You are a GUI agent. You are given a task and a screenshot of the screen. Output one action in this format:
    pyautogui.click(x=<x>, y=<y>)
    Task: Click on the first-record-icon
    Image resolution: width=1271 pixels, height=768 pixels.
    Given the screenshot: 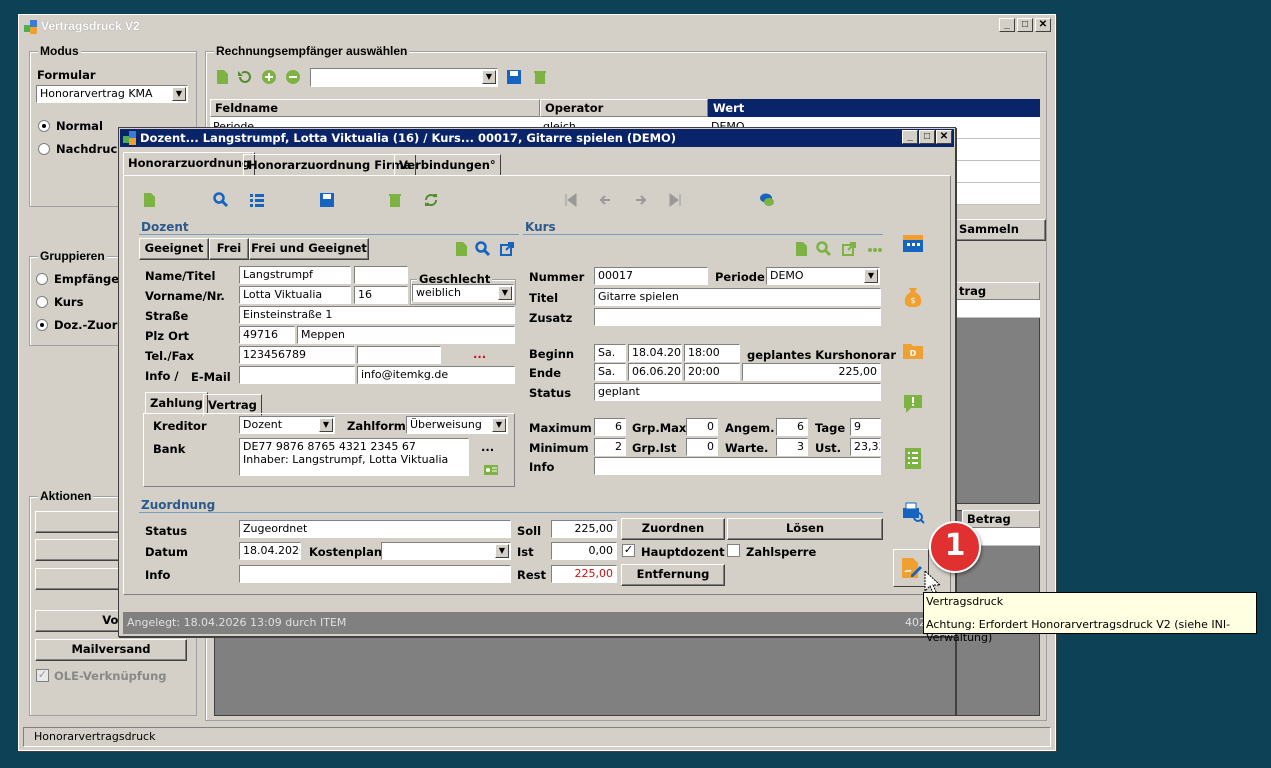 What is the action you would take?
    pyautogui.click(x=571, y=200)
    